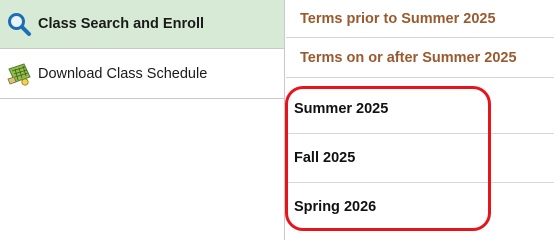 The width and height of the screenshot is (554, 240). Describe the element at coordinates (420, 158) in the screenshot. I see `term-option-fall-2025: Fall 2025` at that location.